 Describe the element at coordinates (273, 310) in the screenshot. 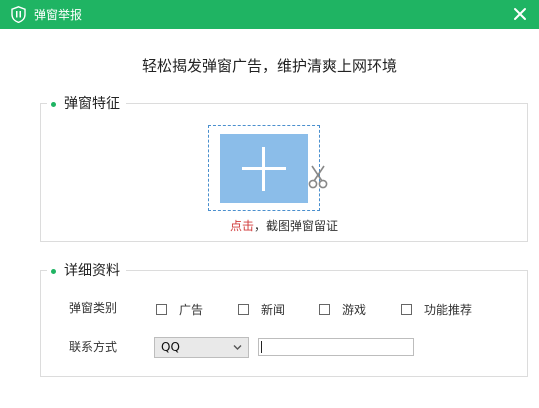

I see `checkbox-label: 新闻` at that location.